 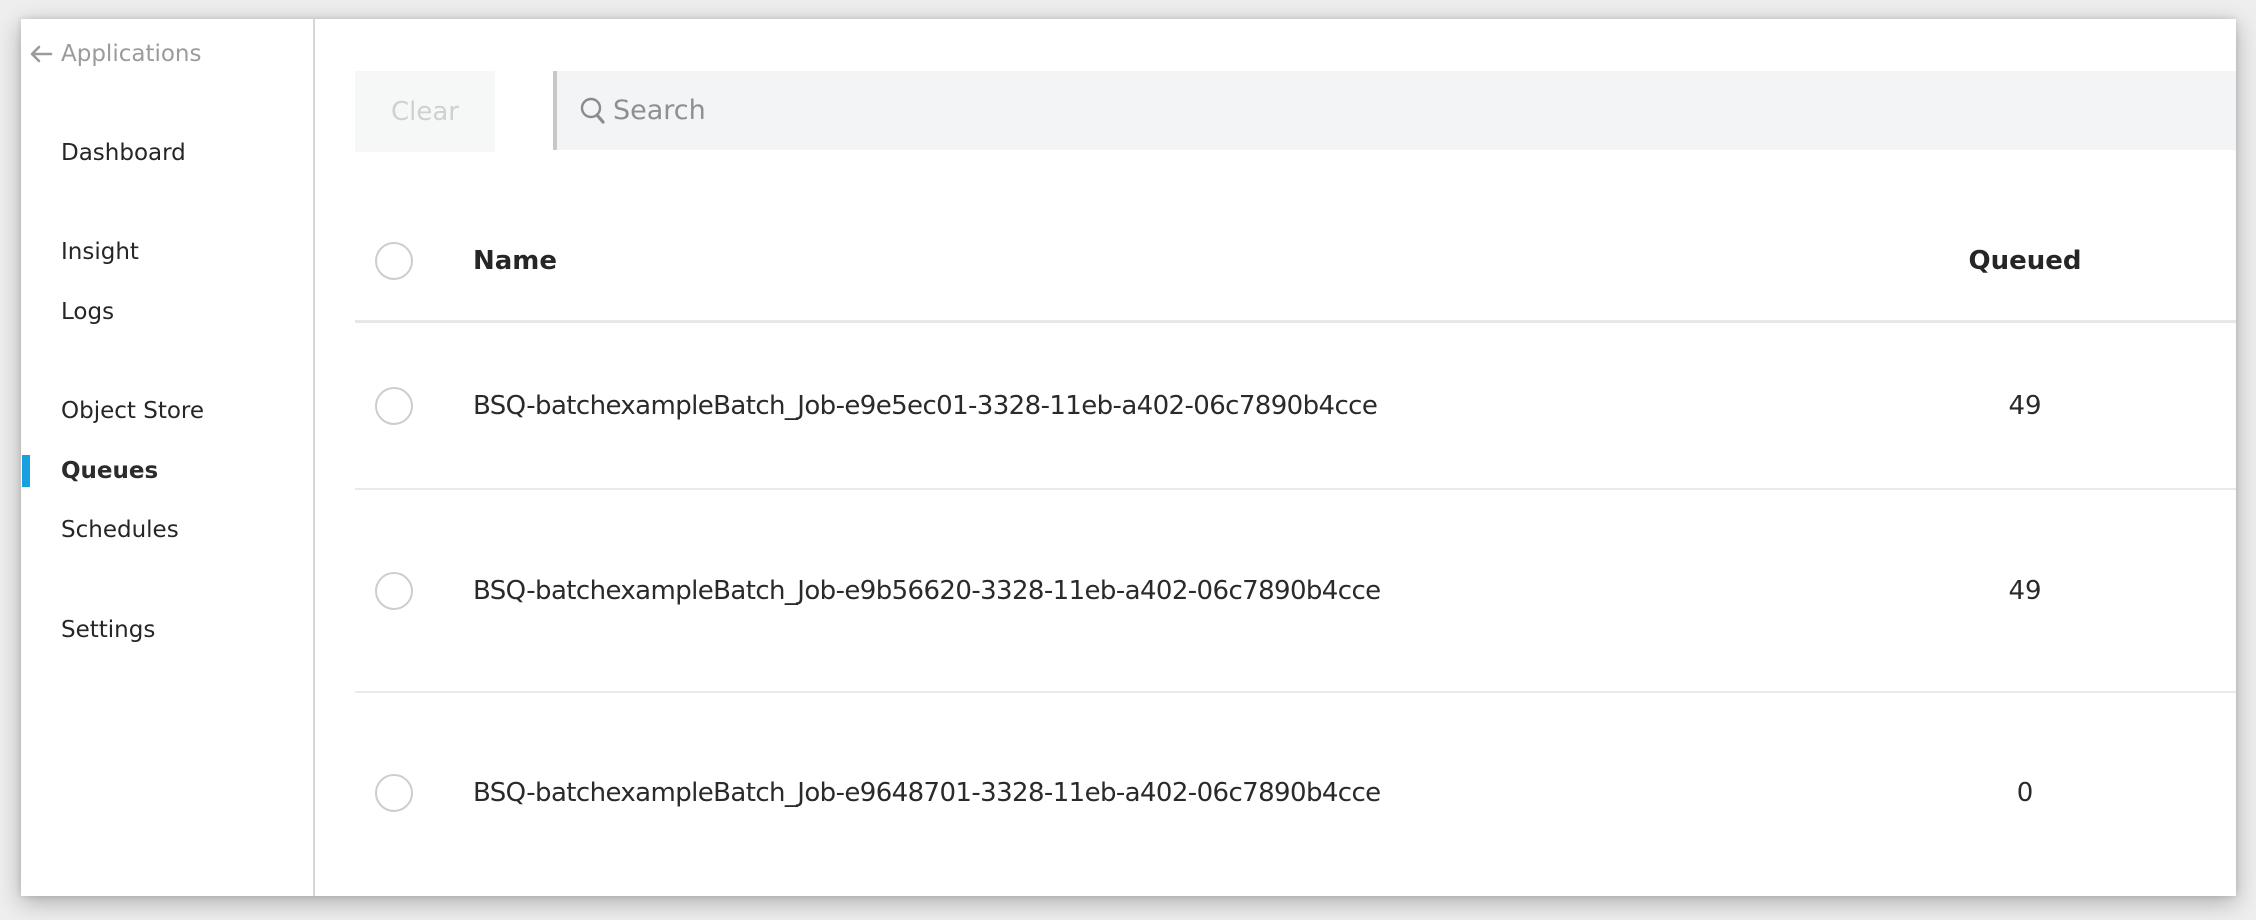 What do you see at coordinates (100, 252) in the screenshot?
I see `sidebar-item-insight: Insight` at bounding box center [100, 252].